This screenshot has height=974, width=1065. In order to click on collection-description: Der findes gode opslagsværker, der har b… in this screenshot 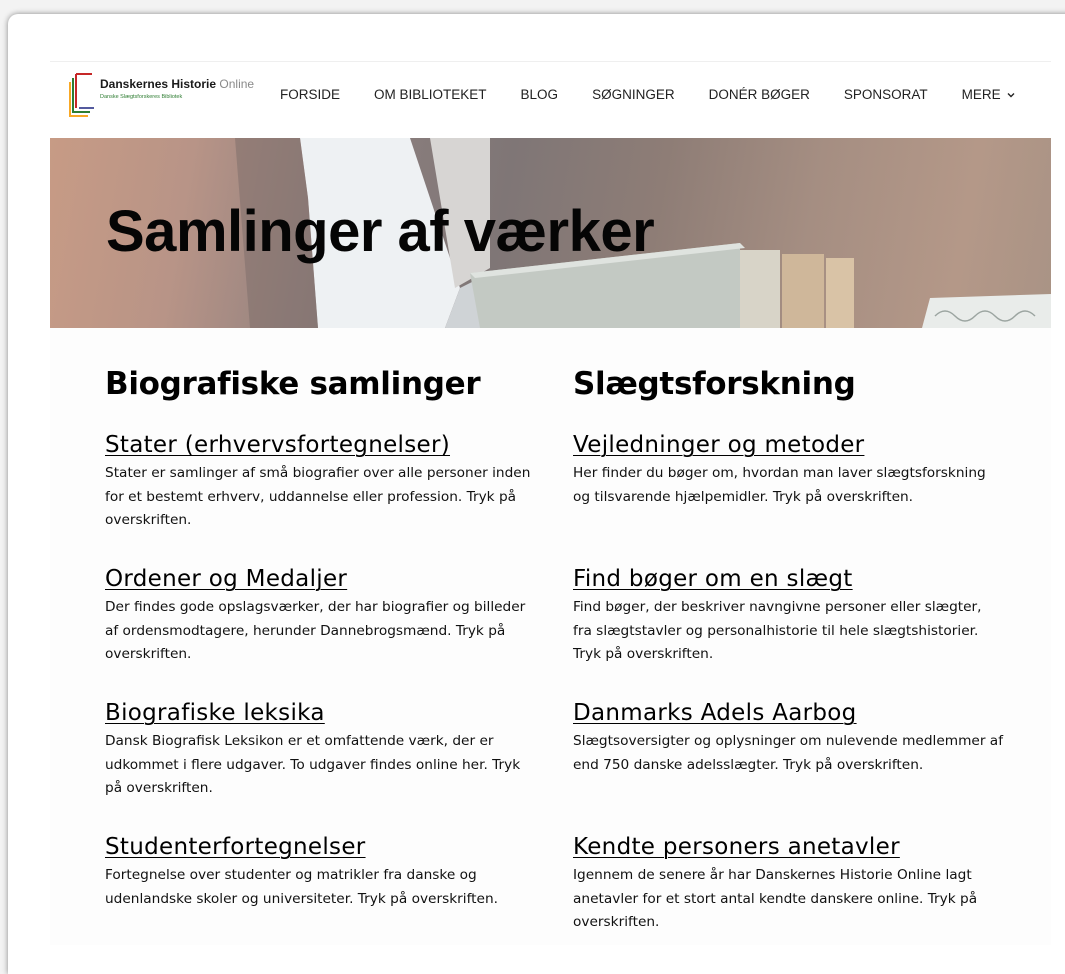, I will do `click(315, 630)`.